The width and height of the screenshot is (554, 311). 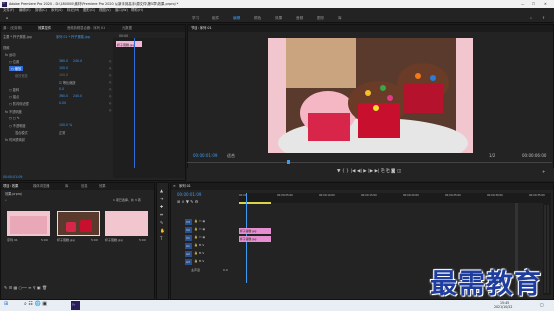 What do you see at coordinates (543, 172) in the screenshot?
I see `add-button-icon: +` at bounding box center [543, 172].